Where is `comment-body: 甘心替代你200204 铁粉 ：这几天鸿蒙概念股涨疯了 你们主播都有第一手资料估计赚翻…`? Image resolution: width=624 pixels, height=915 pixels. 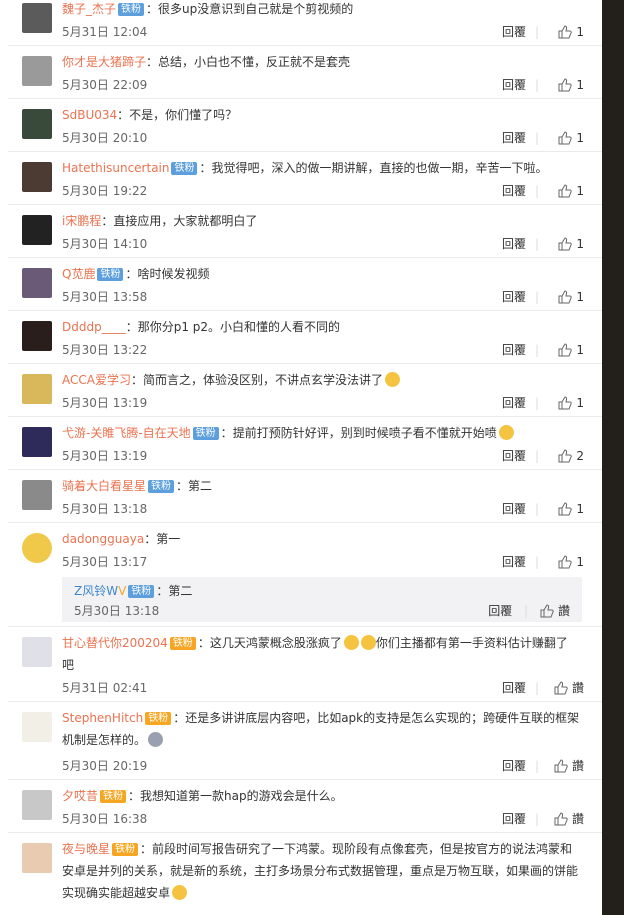 comment-body: 甘心替代你200204 铁粉 ：这几天鸿蒙概念股涨疯了 你们主播都有第一手资料估计赚翻… is located at coordinates (325, 654).